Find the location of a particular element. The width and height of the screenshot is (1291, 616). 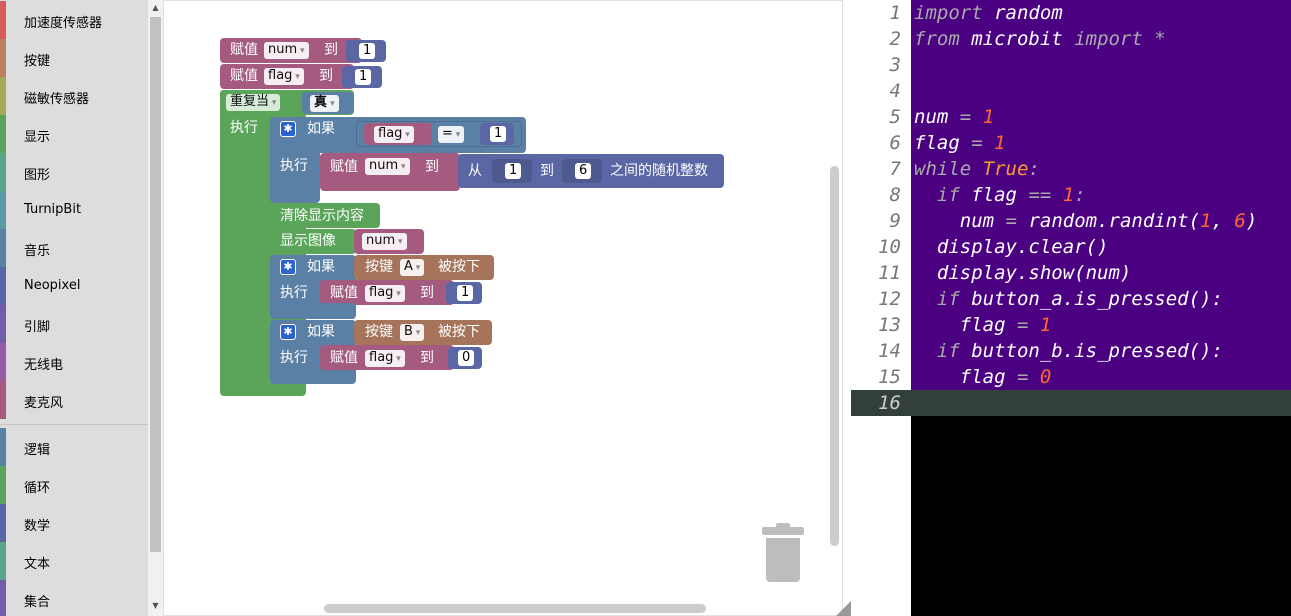

line-number: 10 is located at coordinates (889, 247).